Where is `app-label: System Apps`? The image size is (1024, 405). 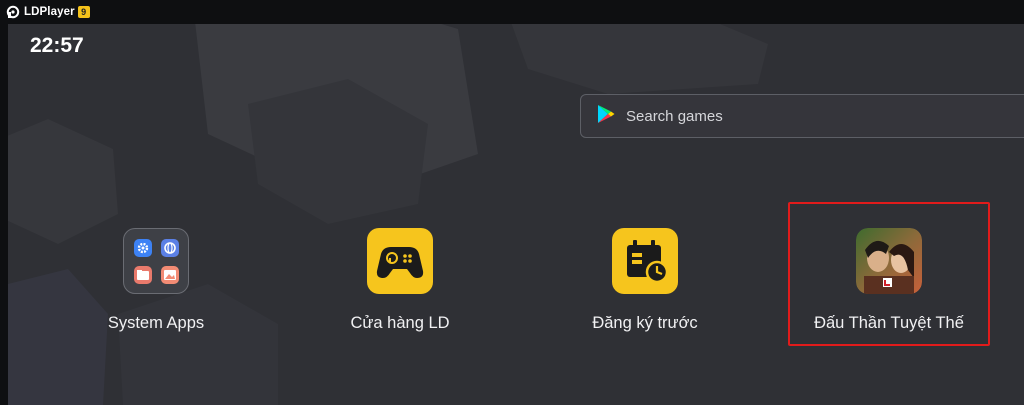
app-label: System Apps is located at coordinates (156, 323).